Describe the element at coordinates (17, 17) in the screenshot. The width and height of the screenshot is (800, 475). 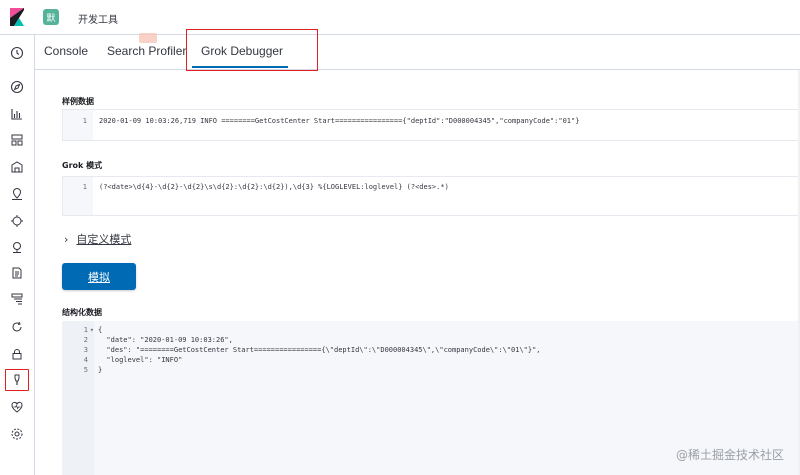
I see `kibana-logo-icon` at that location.